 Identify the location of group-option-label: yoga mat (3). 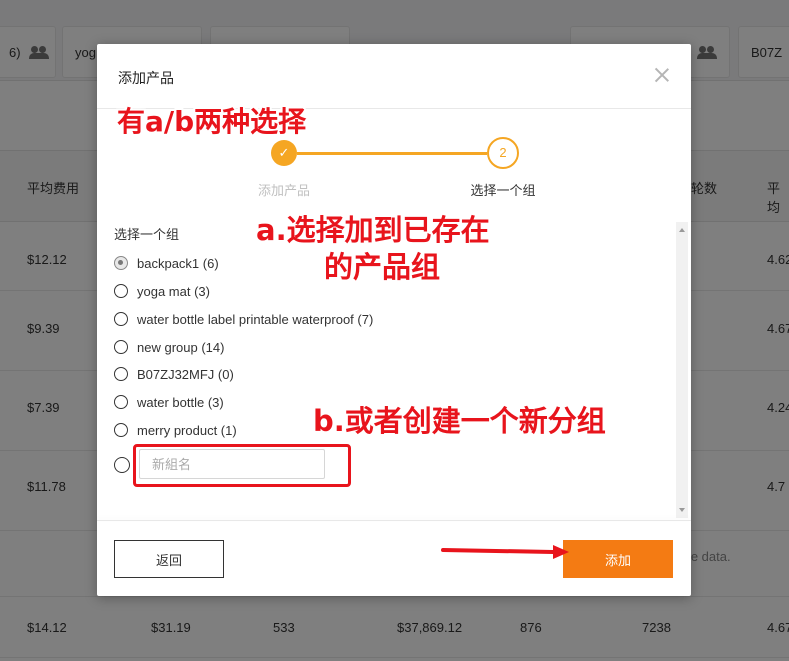
(173, 291).